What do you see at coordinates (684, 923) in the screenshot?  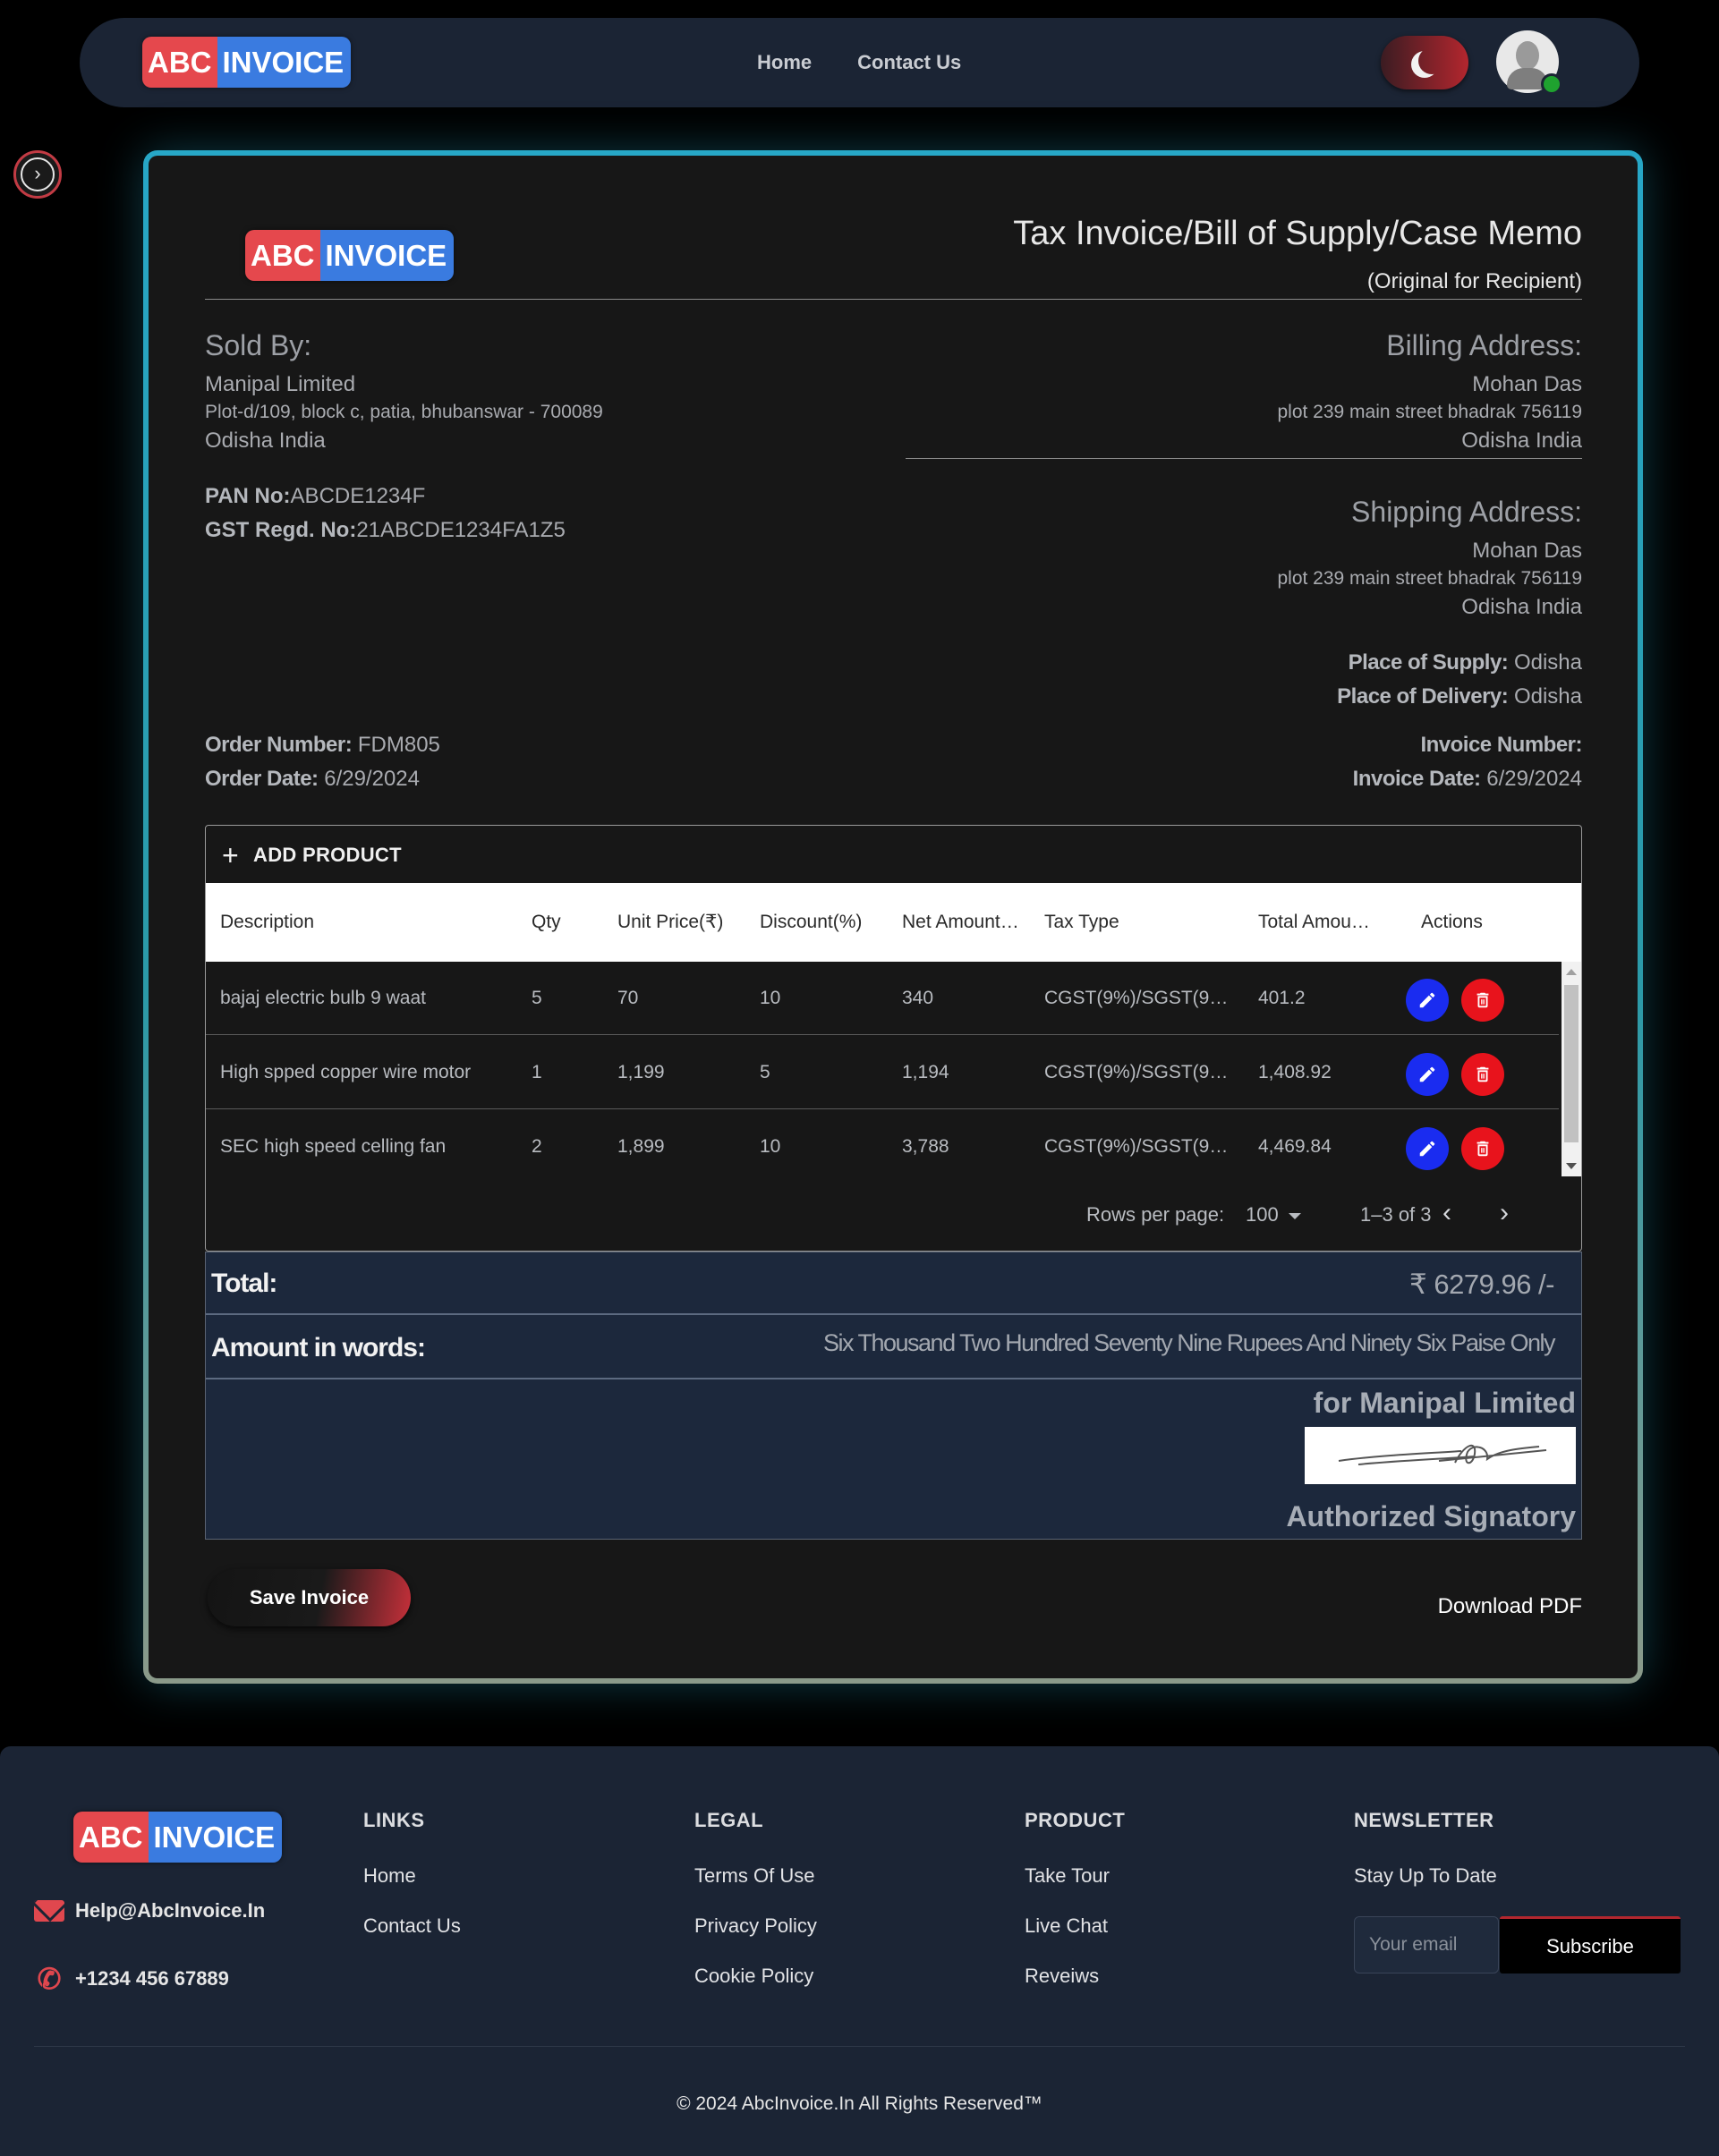 I see `column-header: Unit Price(₹)` at bounding box center [684, 923].